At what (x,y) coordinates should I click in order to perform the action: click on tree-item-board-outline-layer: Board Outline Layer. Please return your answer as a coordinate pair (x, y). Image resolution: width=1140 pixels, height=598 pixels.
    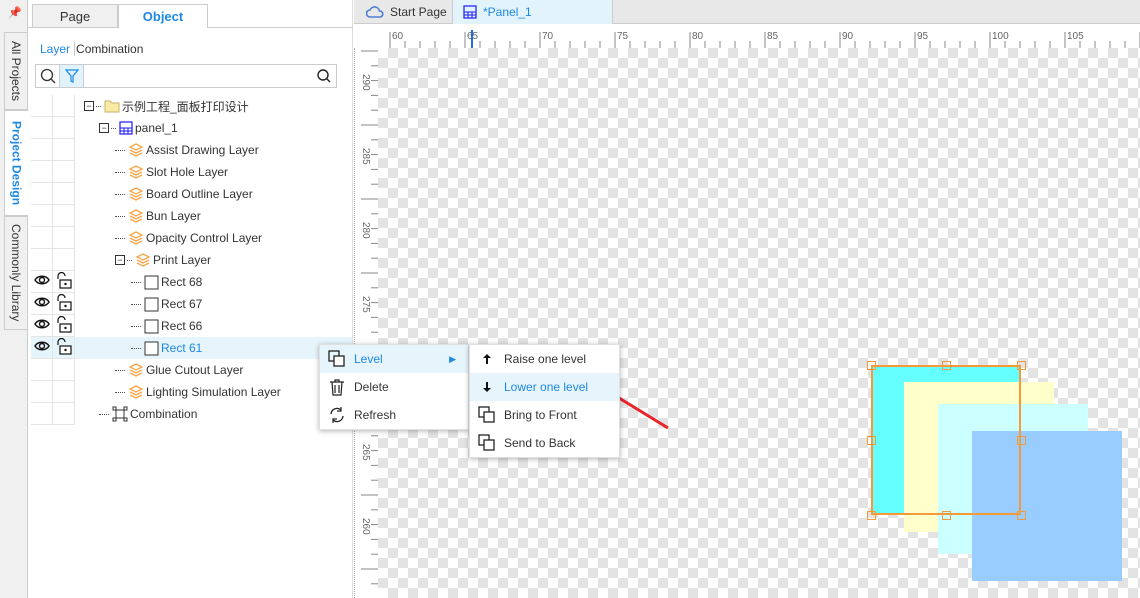
    Looking at the image, I should click on (191, 194).